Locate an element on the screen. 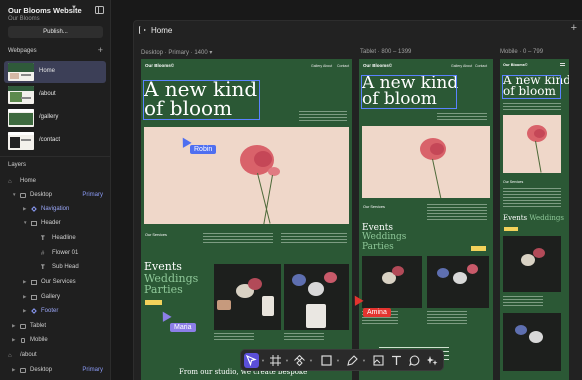  tool-bar: ▼ ▼ ▼ ▼ ▼ is located at coordinates (342, 360).